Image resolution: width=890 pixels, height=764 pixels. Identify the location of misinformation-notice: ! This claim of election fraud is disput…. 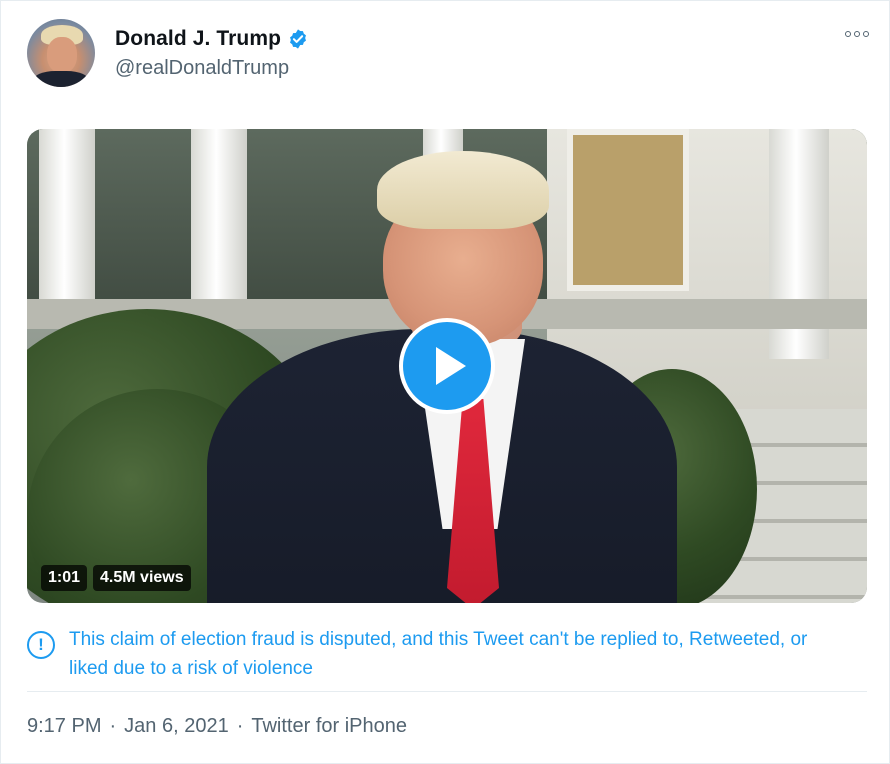
(447, 654).